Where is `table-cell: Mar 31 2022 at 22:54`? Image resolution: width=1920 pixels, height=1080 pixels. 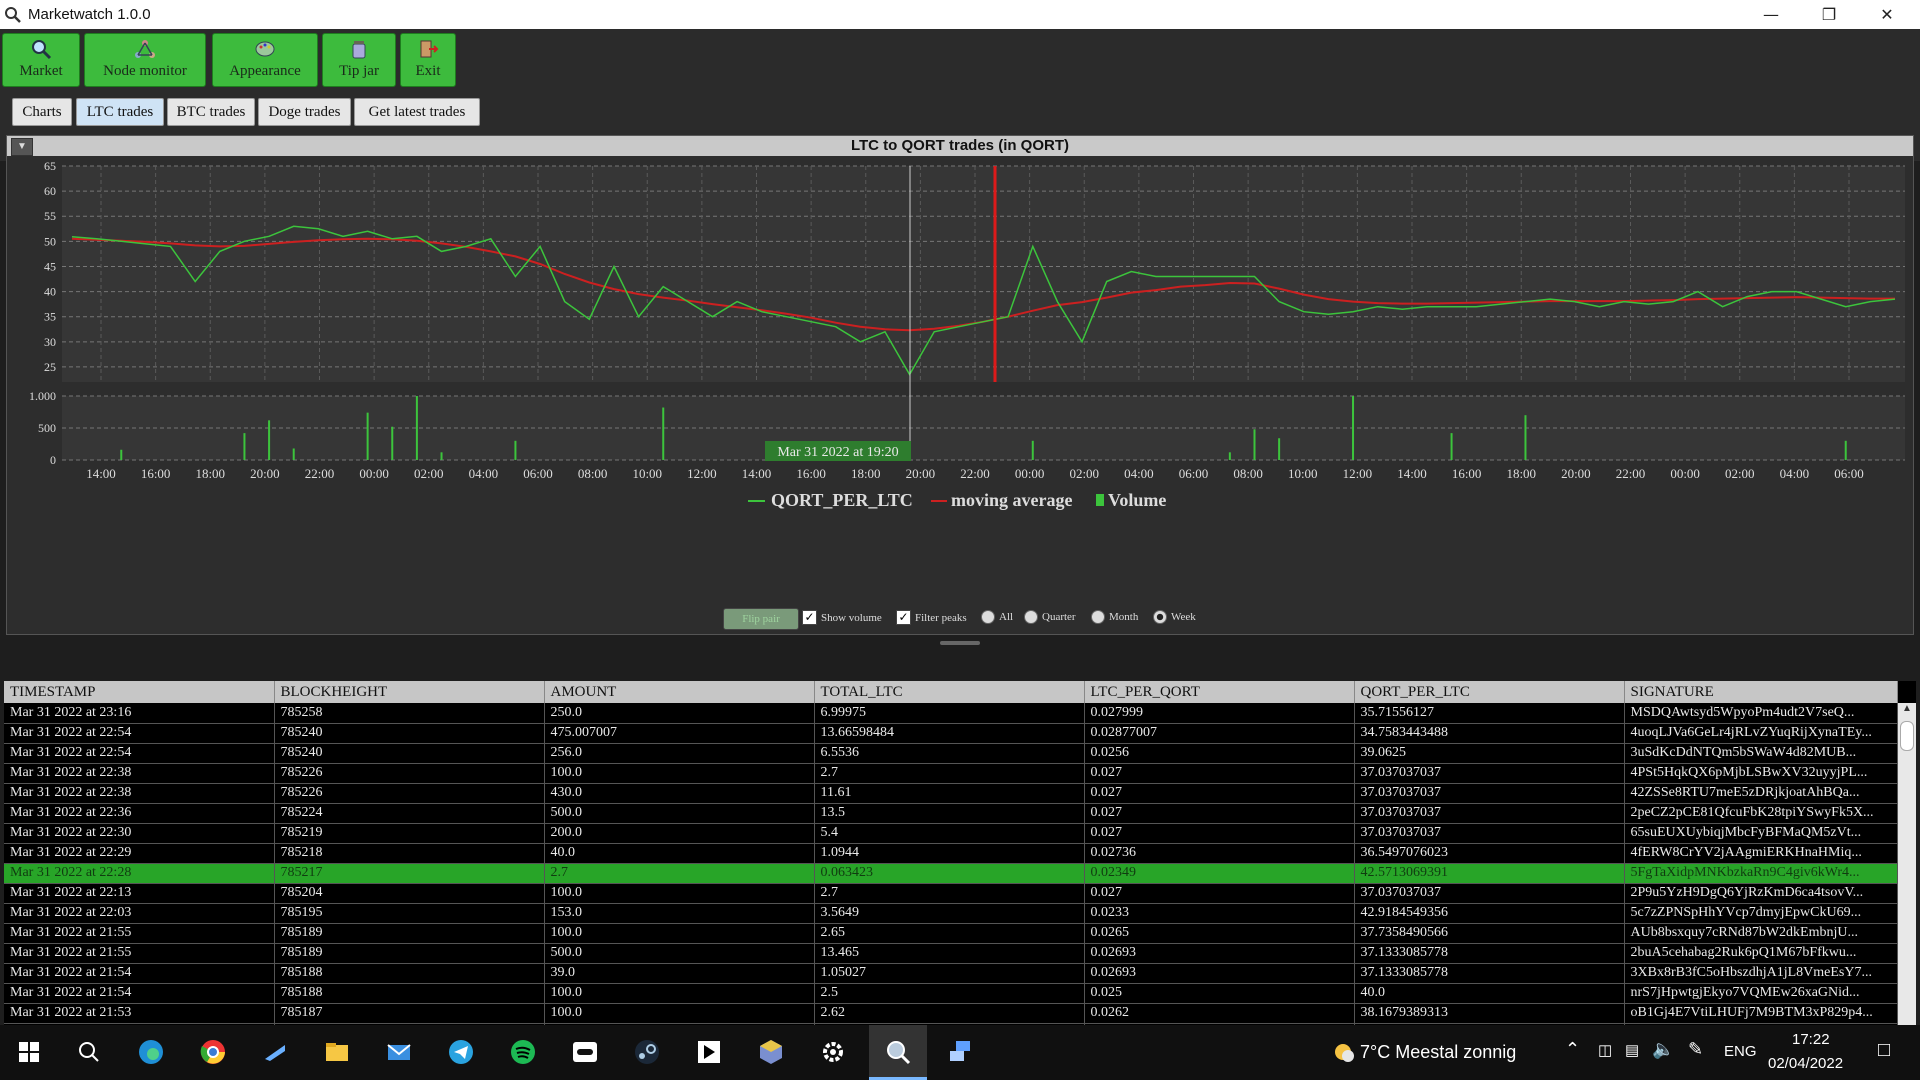
table-cell: Mar 31 2022 at 22:54 is located at coordinates (139, 733).